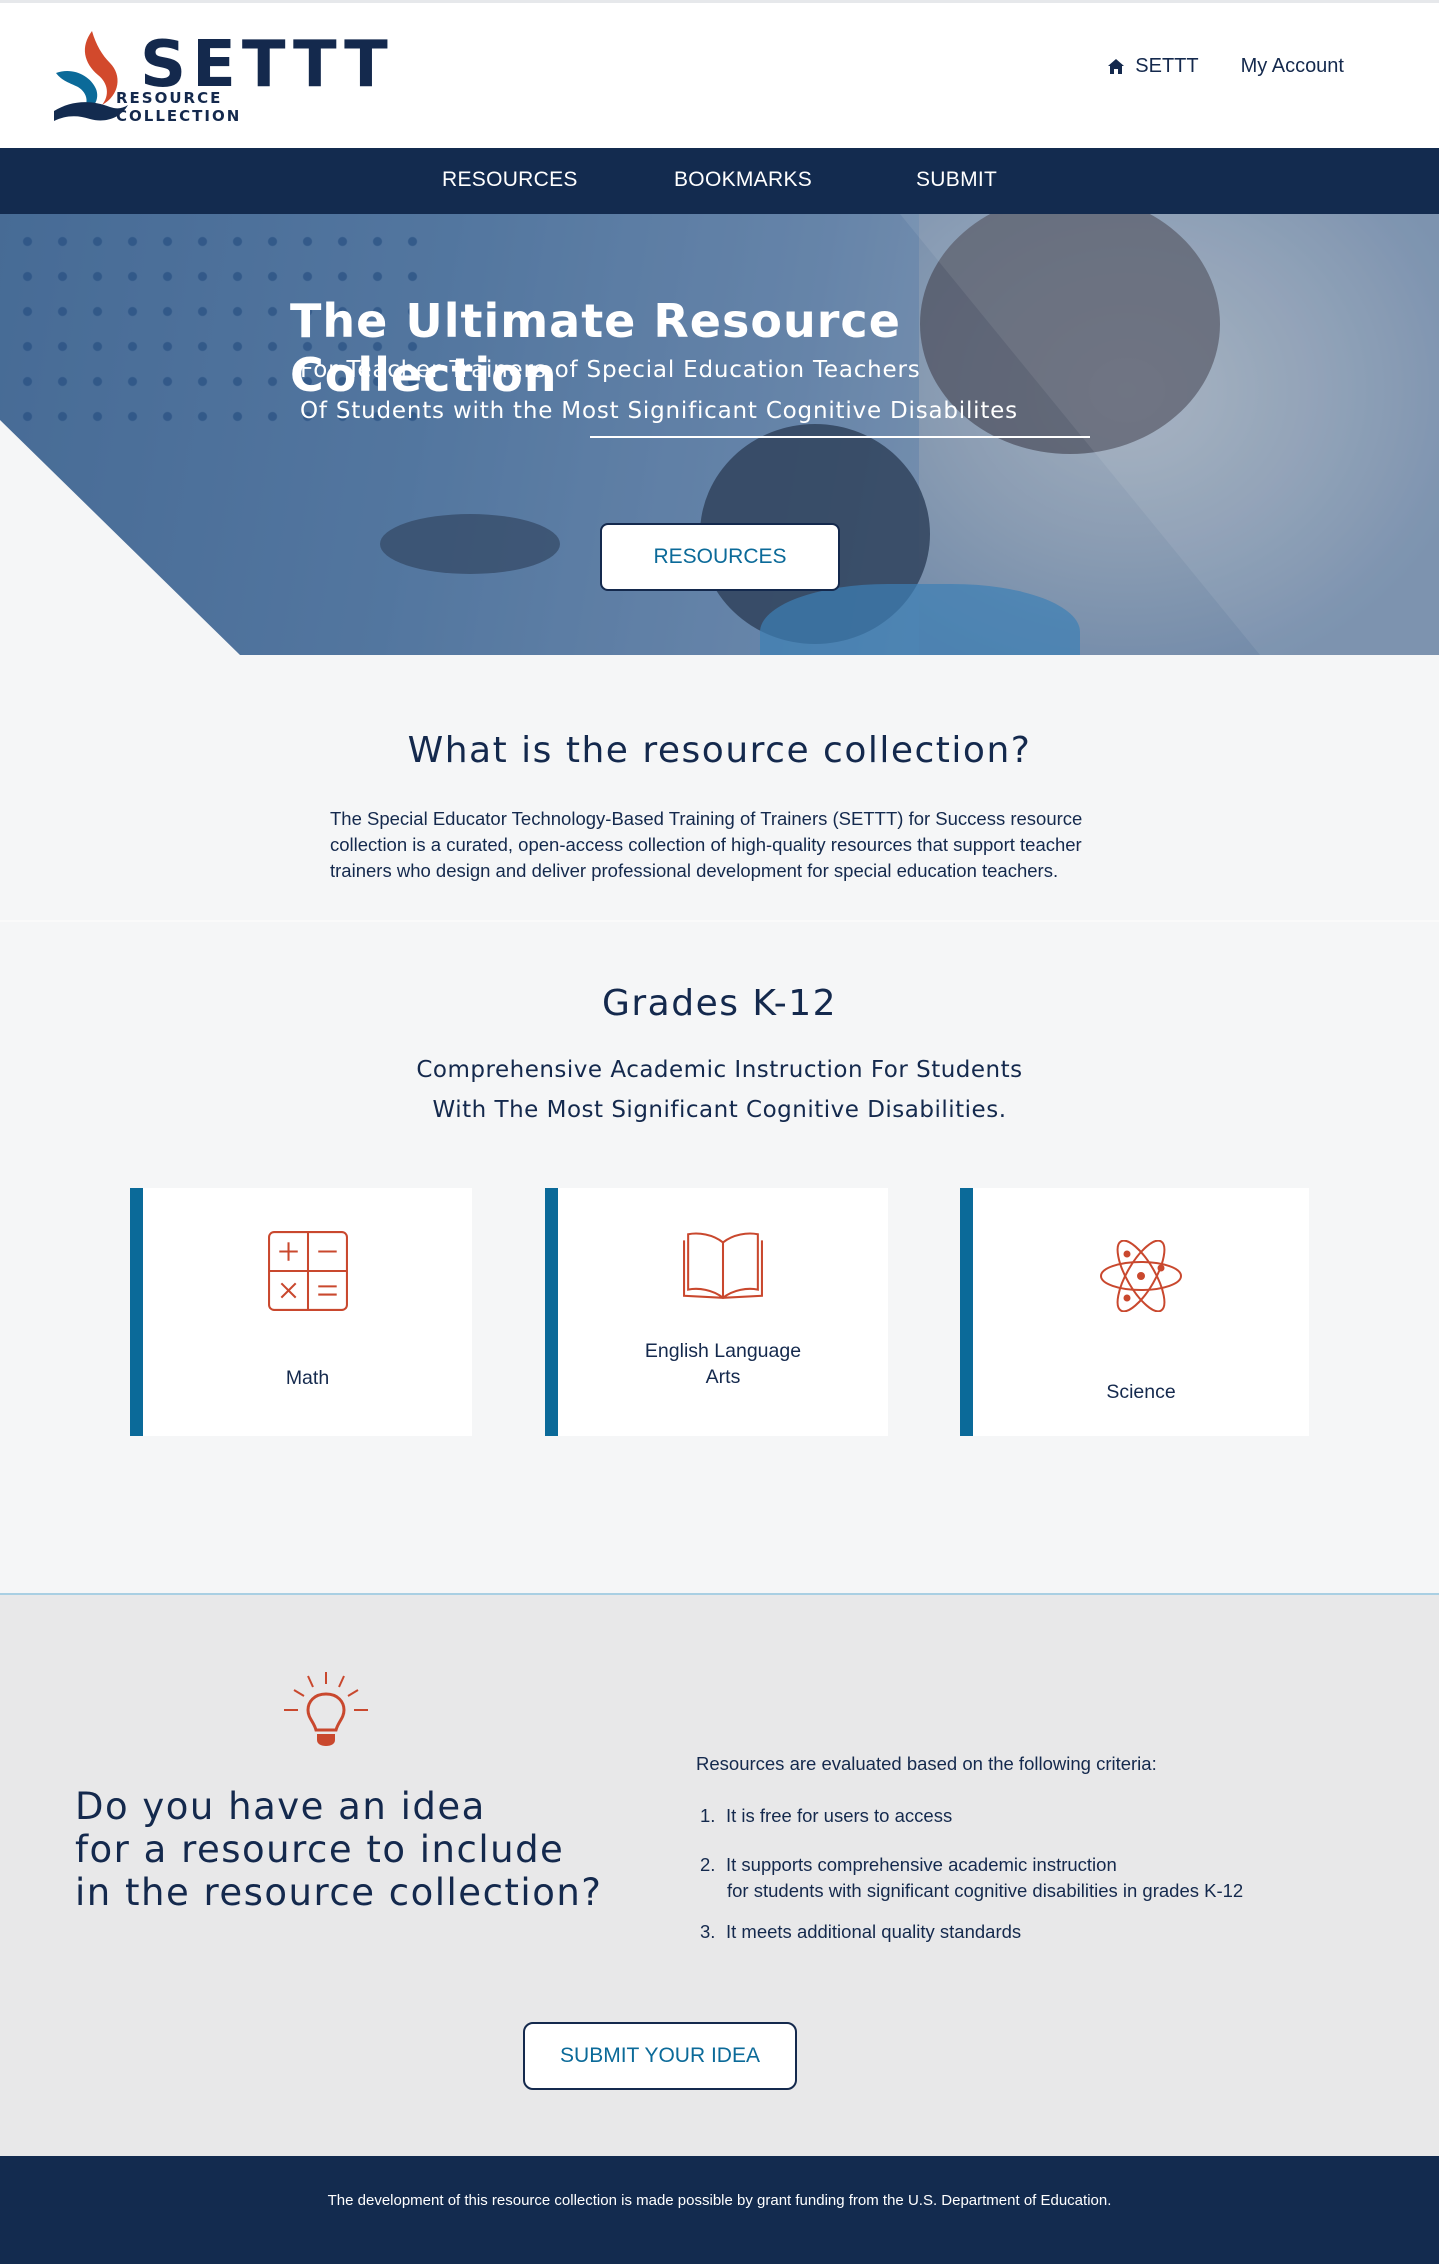 The height and width of the screenshot is (2264, 1439). I want to click on calculator-icon, so click(307, 1271).